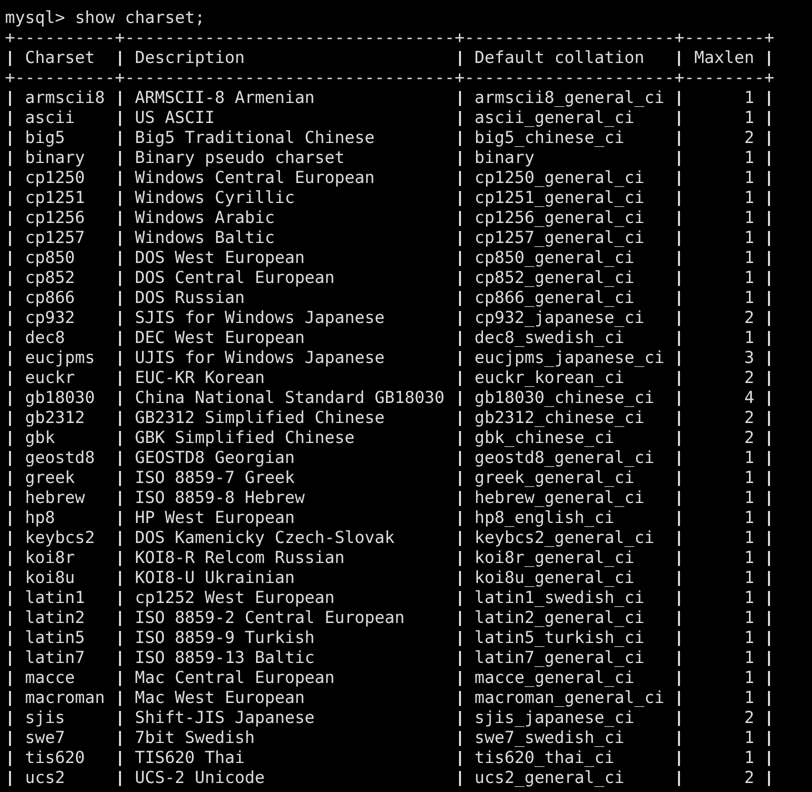 This screenshot has height=792, width=812. I want to click on table-cell: DOS Kamenicky Czech-Slovak, so click(264, 538).